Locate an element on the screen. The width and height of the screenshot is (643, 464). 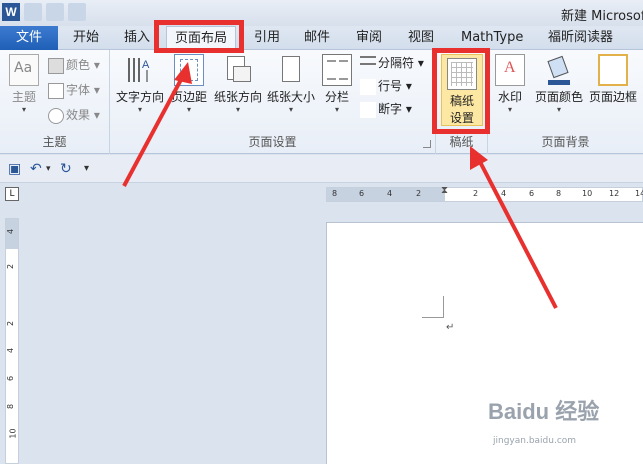
tab-foxit-reader: 福昕阅读器 is located at coordinates (580, 38).